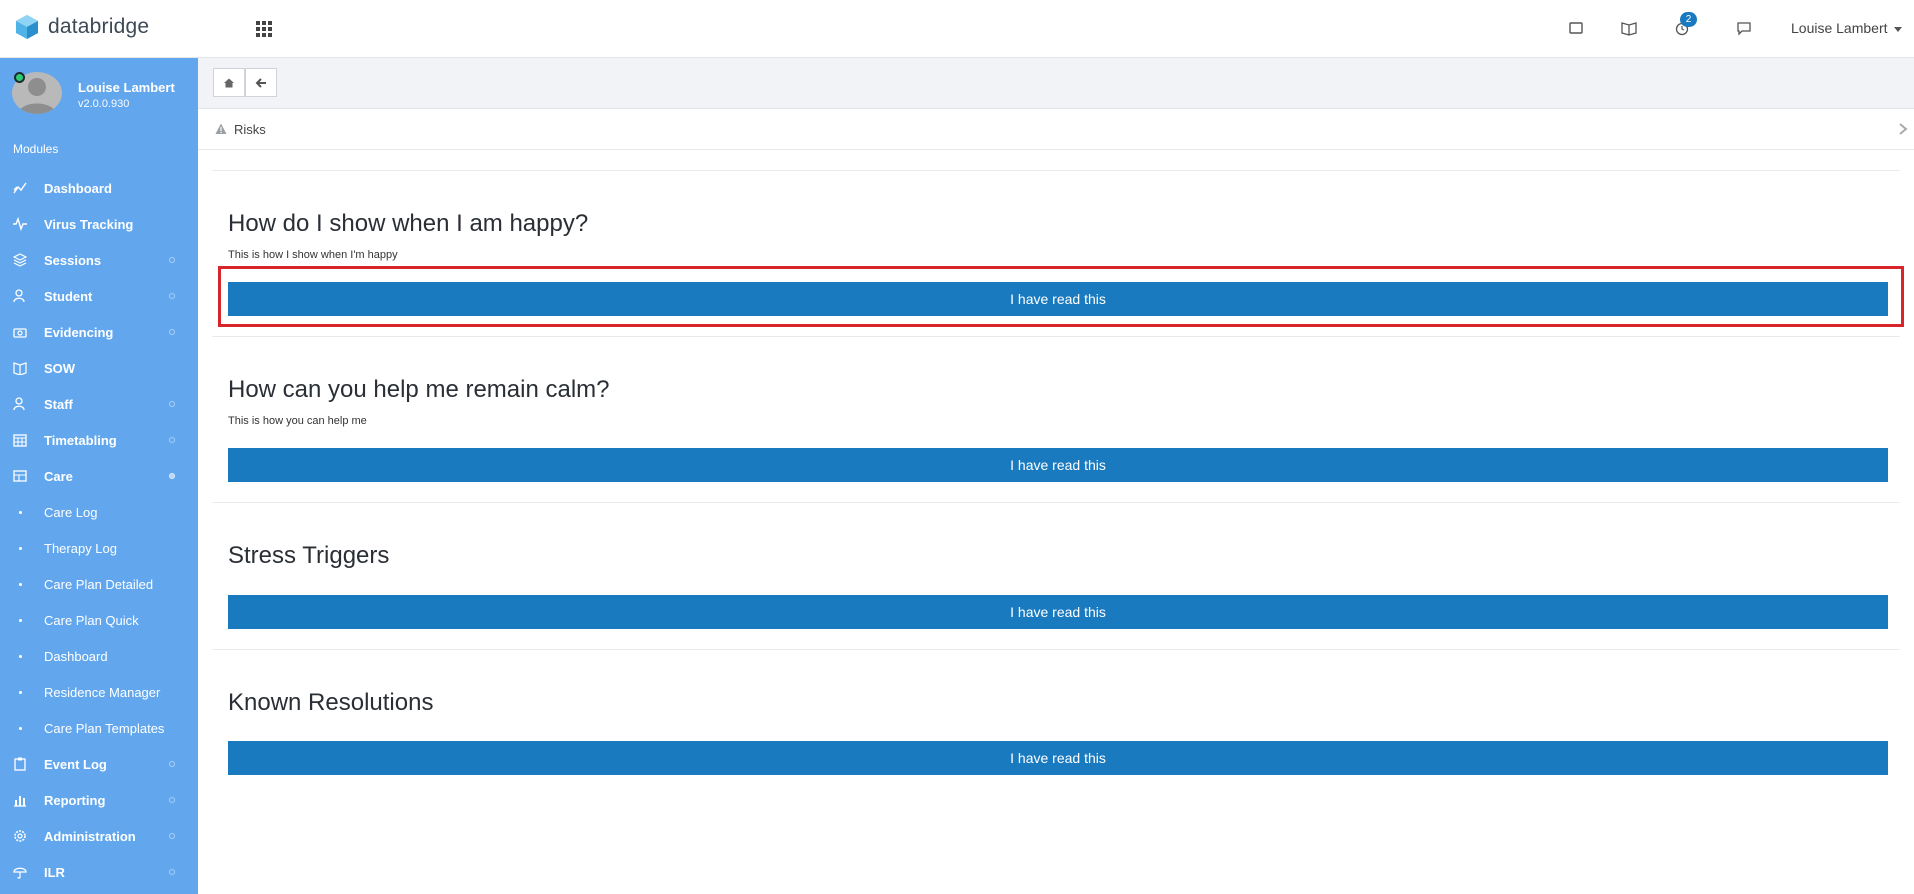 This screenshot has width=1914, height=894. I want to click on sidebar-item-care: Care, so click(99, 476).